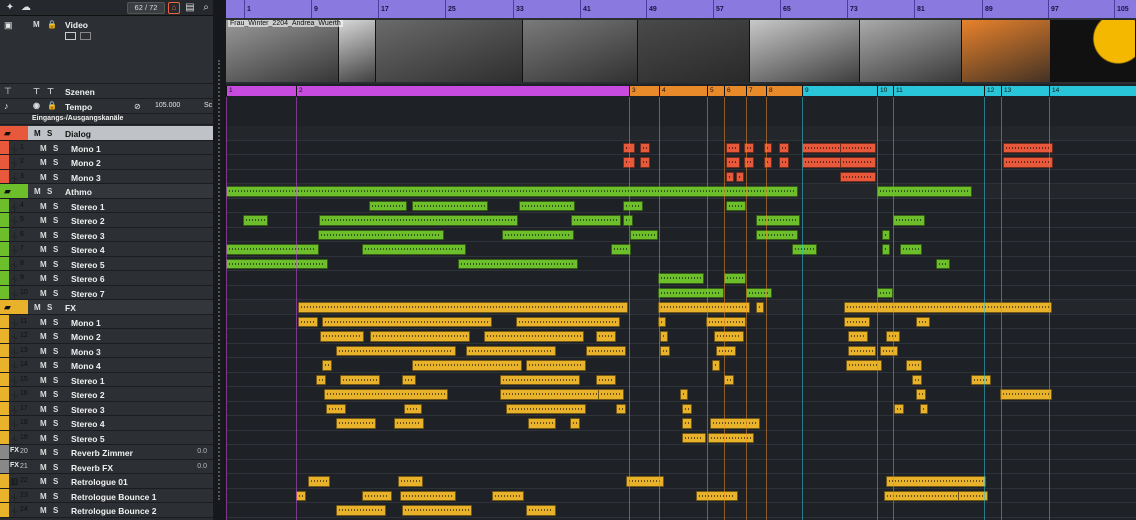  Describe the element at coordinates (106, 220) in the screenshot. I see `track-row: ⏆ 5 M S Stereo 2` at that location.